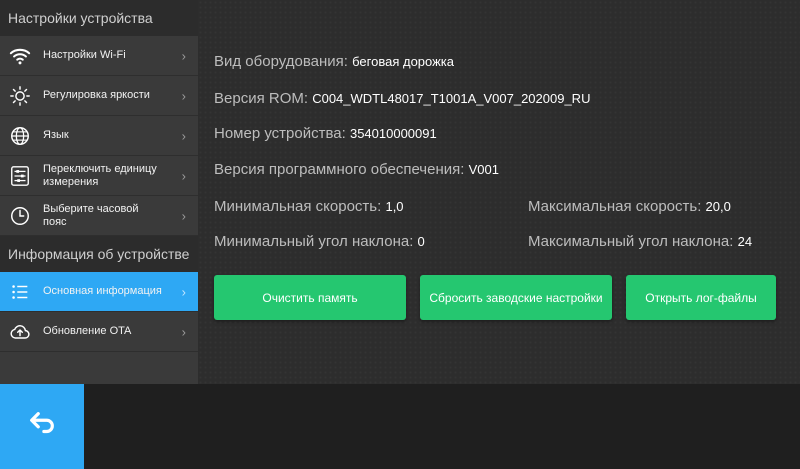 The width and height of the screenshot is (800, 469). I want to click on clock-icon, so click(20, 216).